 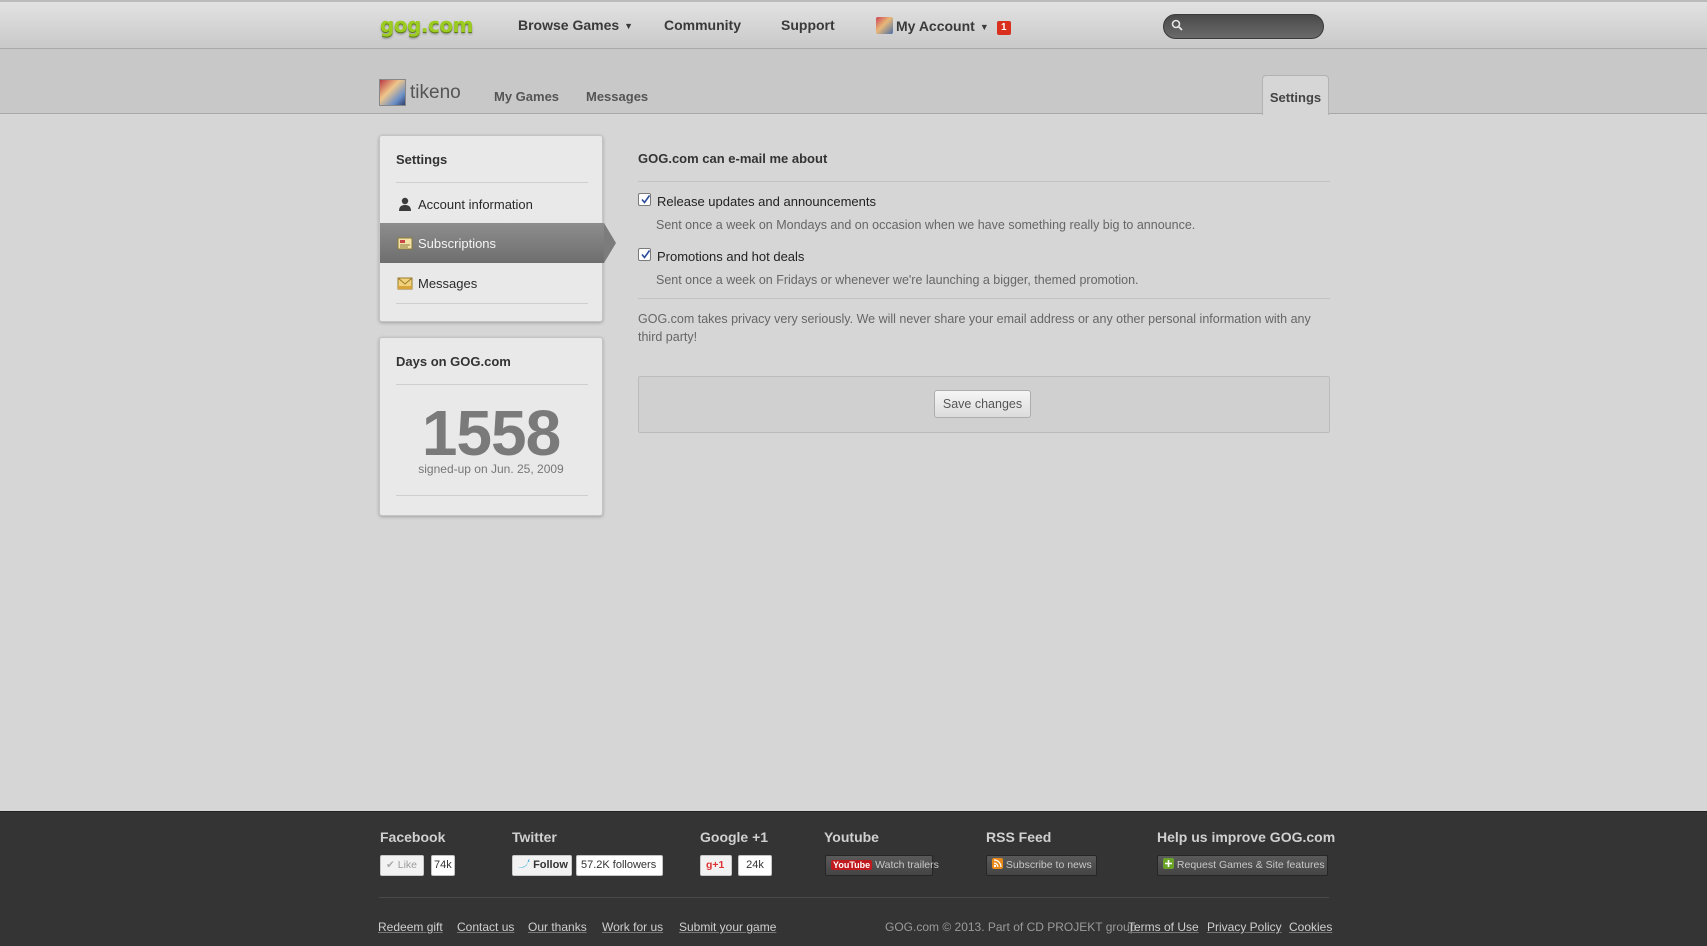 I want to click on rss-icon, so click(x=997, y=863).